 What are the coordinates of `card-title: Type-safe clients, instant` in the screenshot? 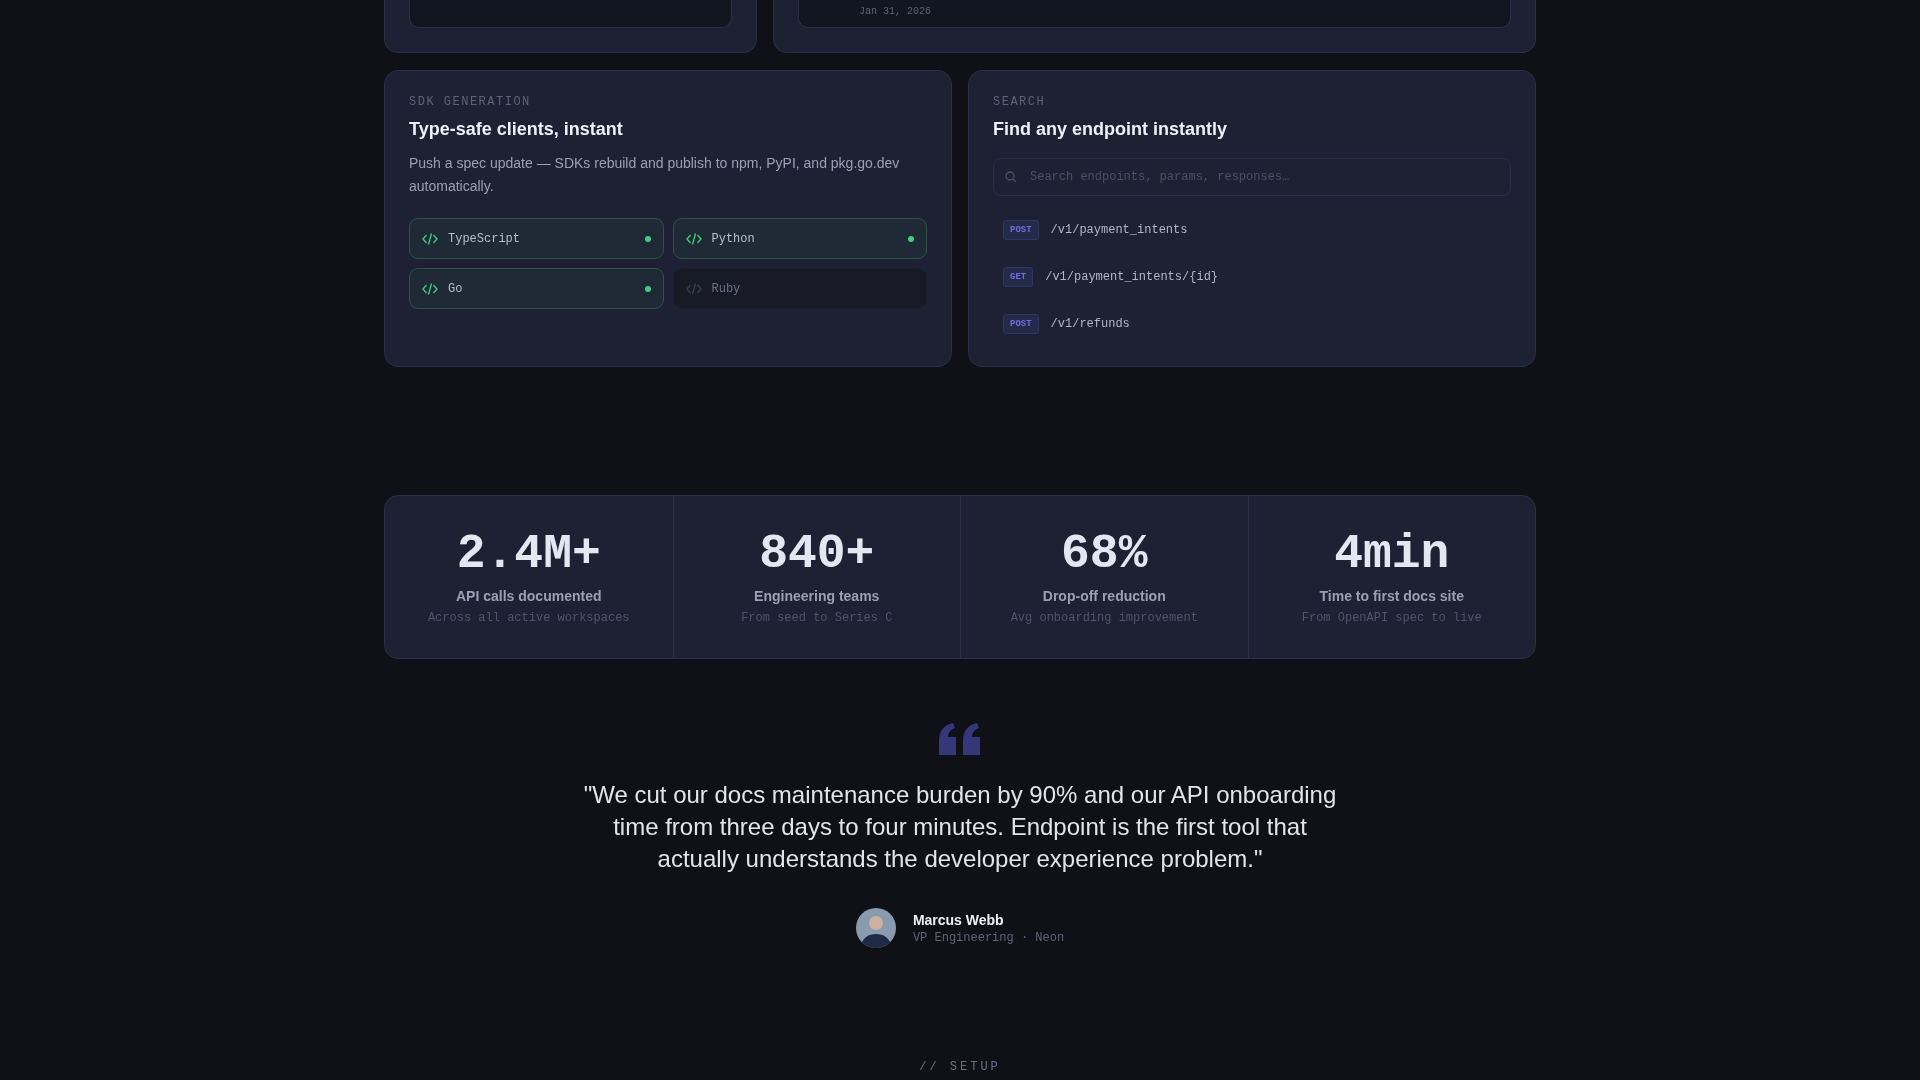 It's located at (516, 129).